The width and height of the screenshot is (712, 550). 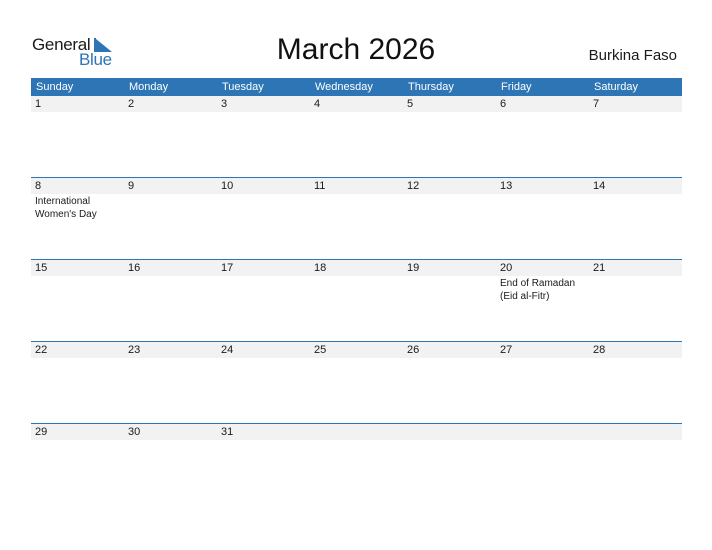 I want to click on day-number: 15, so click(x=41, y=268).